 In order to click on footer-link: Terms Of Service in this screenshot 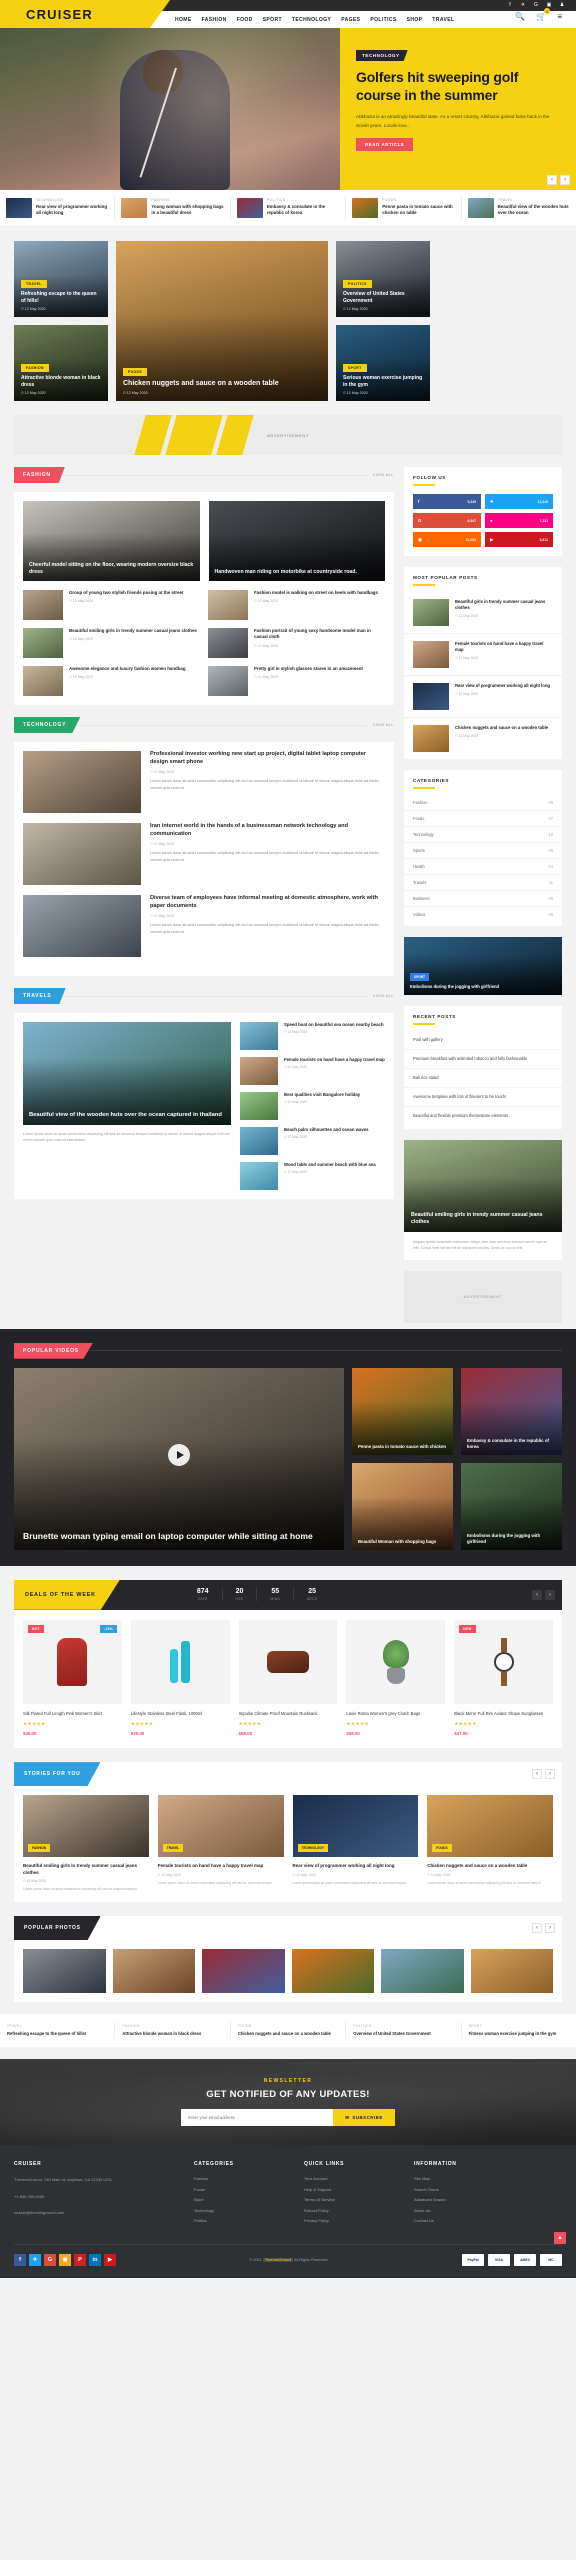, I will do `click(359, 2199)`.